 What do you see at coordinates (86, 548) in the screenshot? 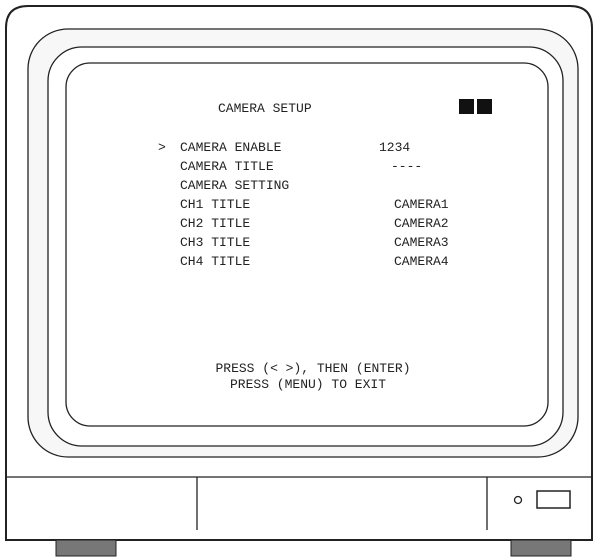
I see `left-foot` at bounding box center [86, 548].